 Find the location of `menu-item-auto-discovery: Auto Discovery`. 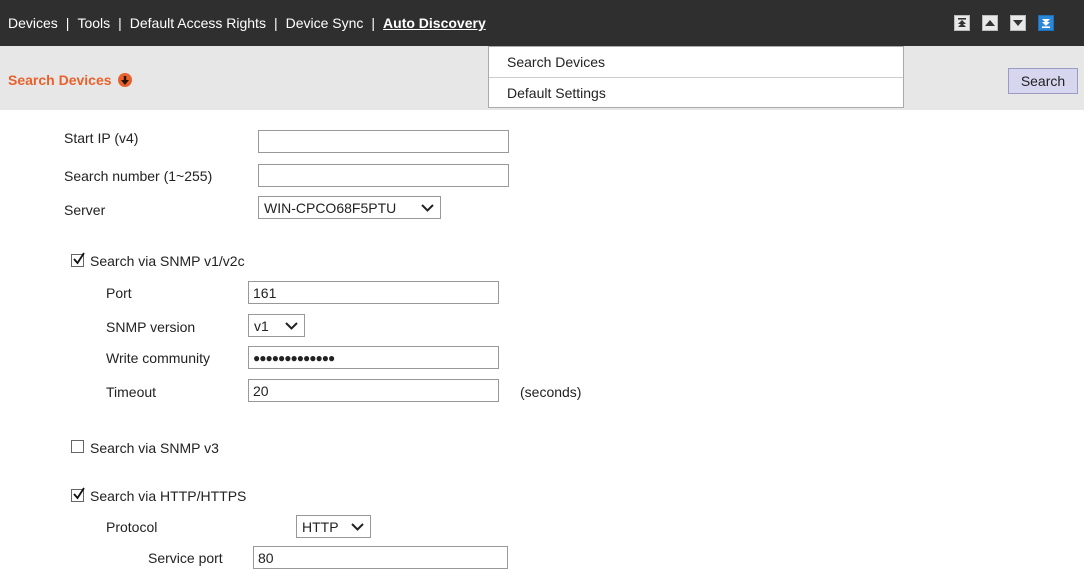

menu-item-auto-discovery: Auto Discovery is located at coordinates (434, 23).